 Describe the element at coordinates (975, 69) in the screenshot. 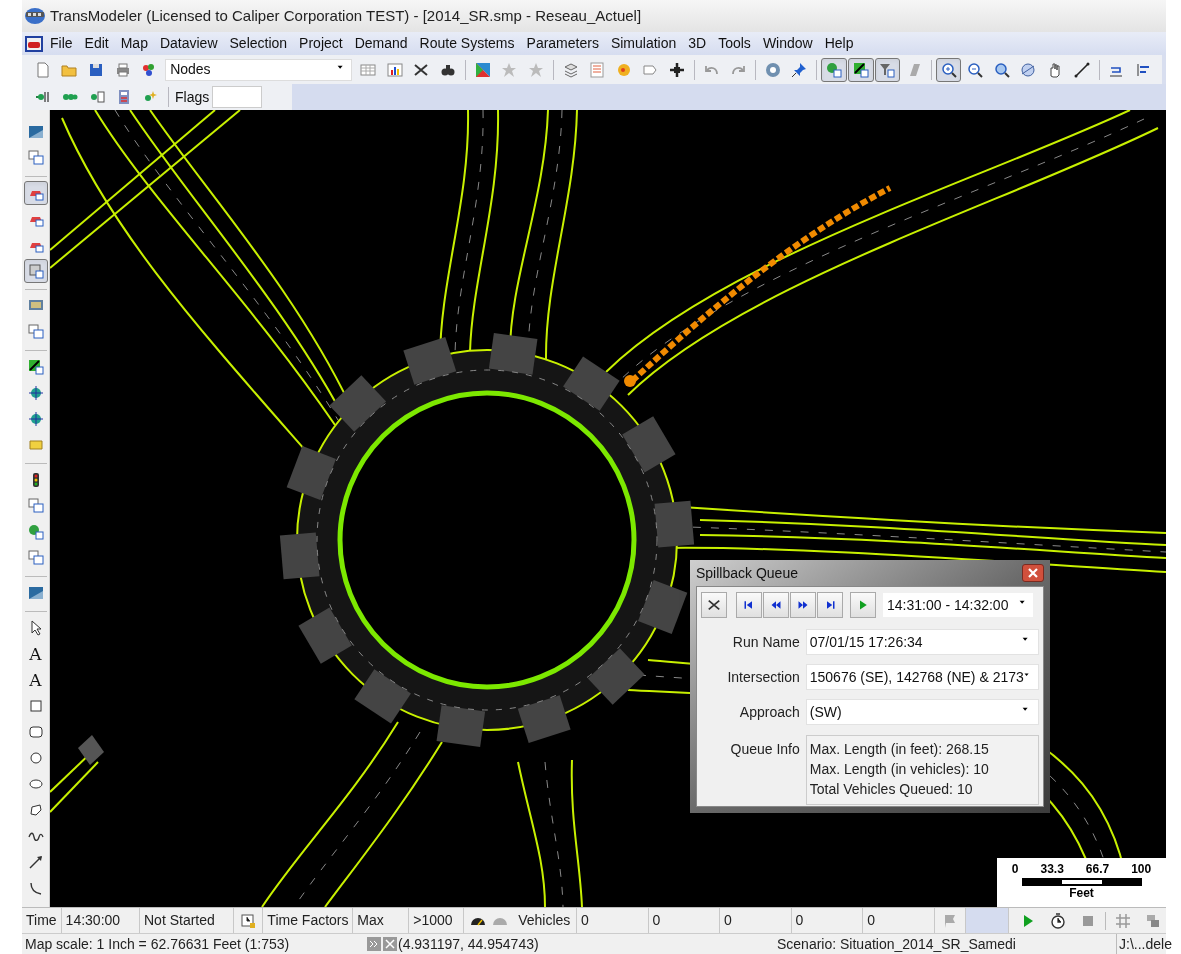

I see `zoom-out-icon` at that location.